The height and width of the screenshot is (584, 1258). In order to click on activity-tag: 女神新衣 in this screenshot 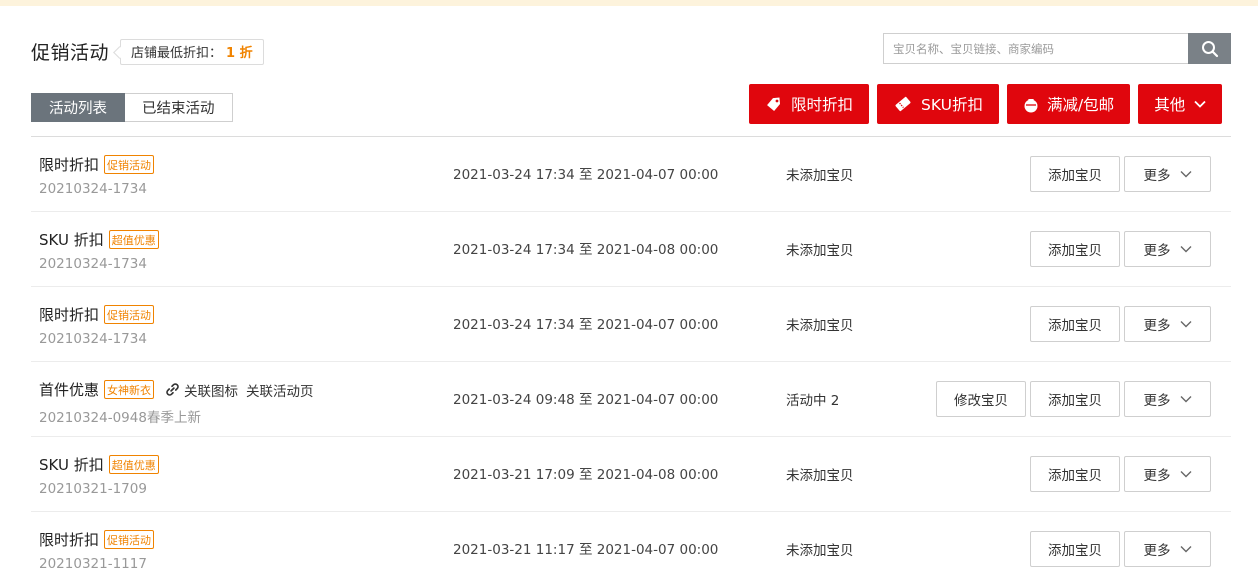, I will do `click(129, 389)`.